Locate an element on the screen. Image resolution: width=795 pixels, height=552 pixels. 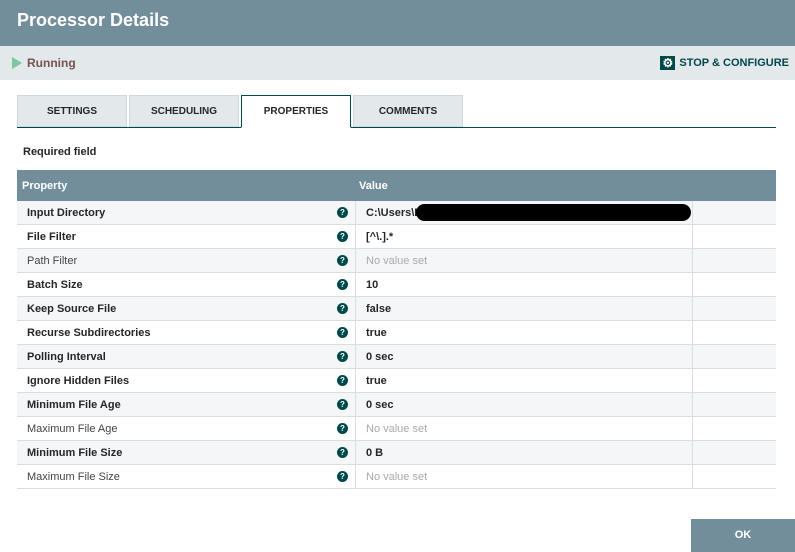
gear-icon: ⚙ is located at coordinates (668, 63).